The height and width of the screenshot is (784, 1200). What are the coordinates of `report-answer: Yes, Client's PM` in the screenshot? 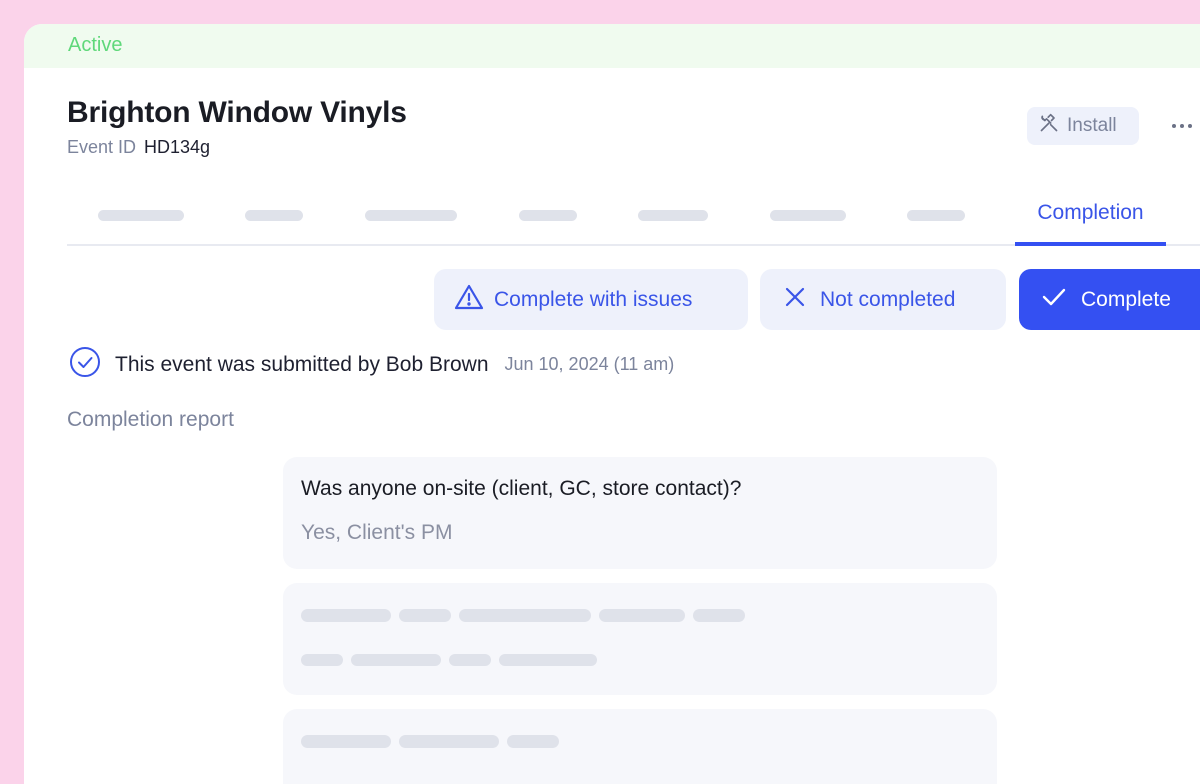 It's located at (377, 532).